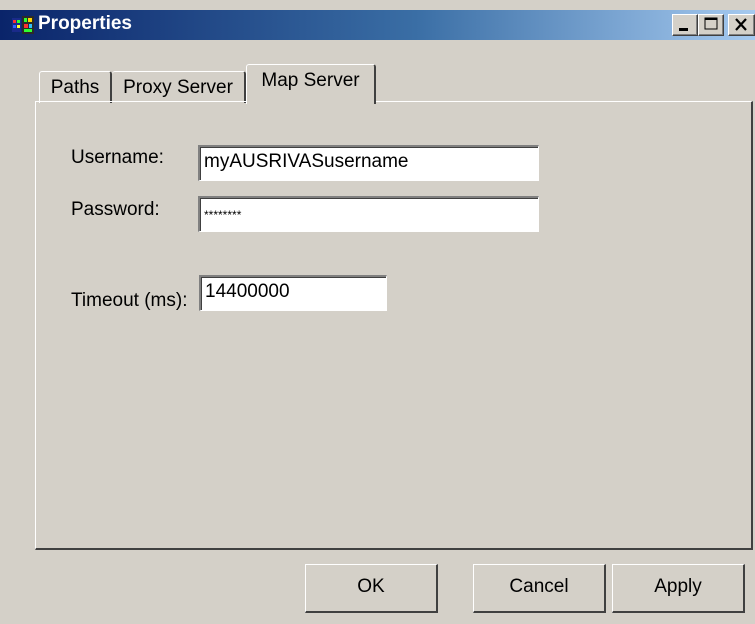  What do you see at coordinates (678, 588) in the screenshot?
I see `apply-button: Apply` at bounding box center [678, 588].